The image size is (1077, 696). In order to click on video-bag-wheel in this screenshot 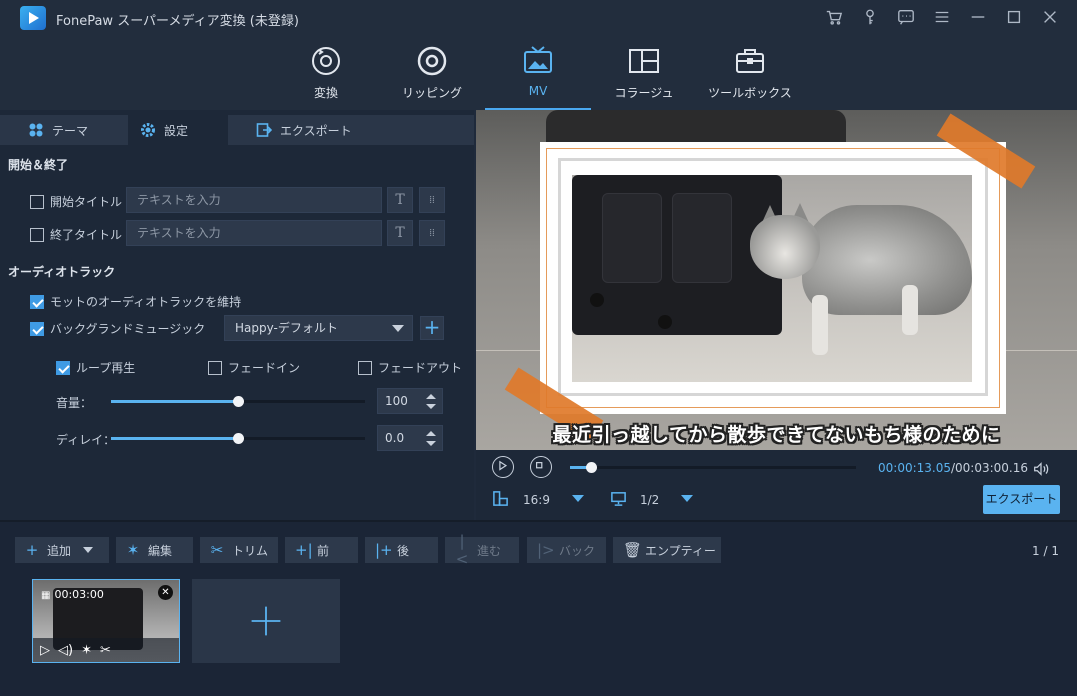, I will do `click(665, 322)`.